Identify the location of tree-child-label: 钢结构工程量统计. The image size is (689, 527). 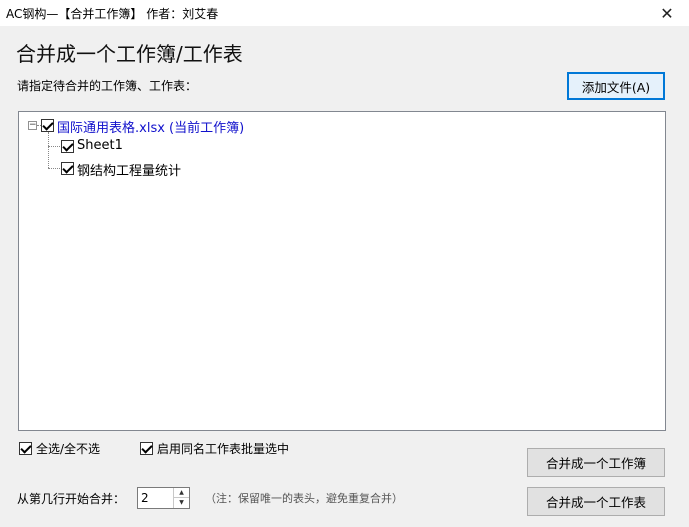
(129, 169).